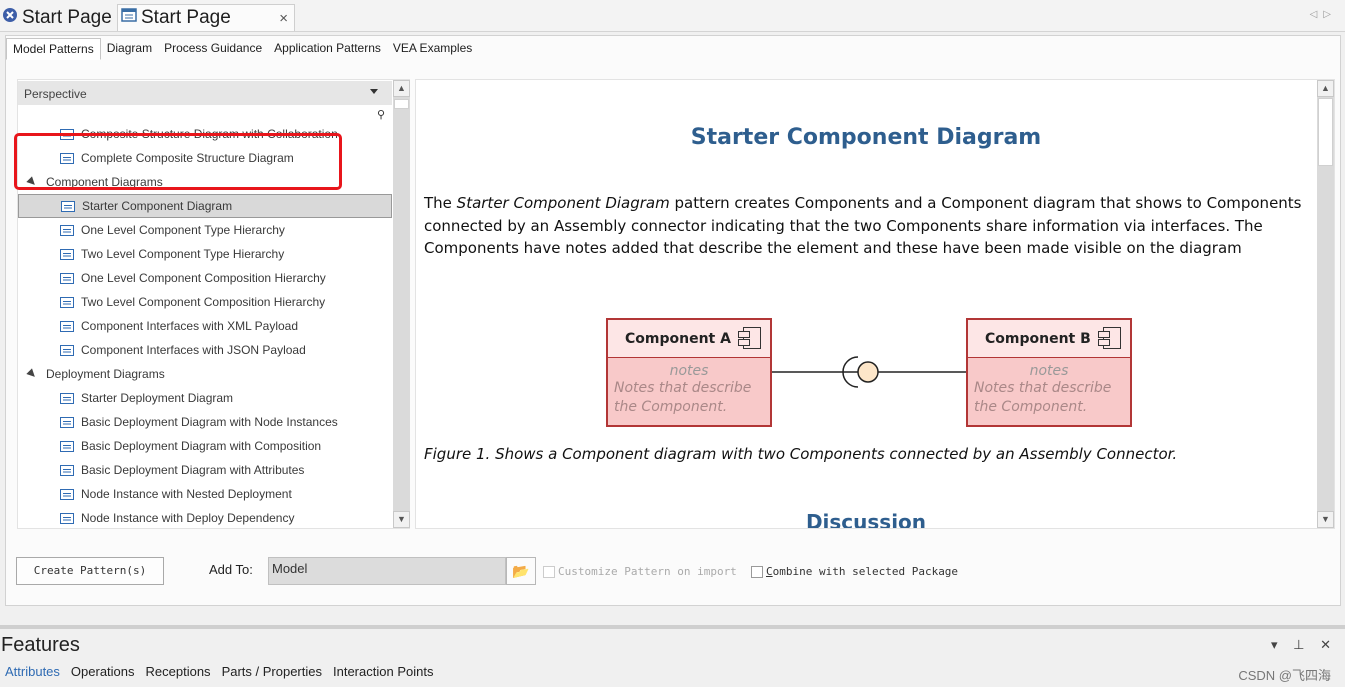 The width and height of the screenshot is (1345, 687). I want to click on customize-pattern-checkbox: Customize Pattern on import, so click(640, 571).